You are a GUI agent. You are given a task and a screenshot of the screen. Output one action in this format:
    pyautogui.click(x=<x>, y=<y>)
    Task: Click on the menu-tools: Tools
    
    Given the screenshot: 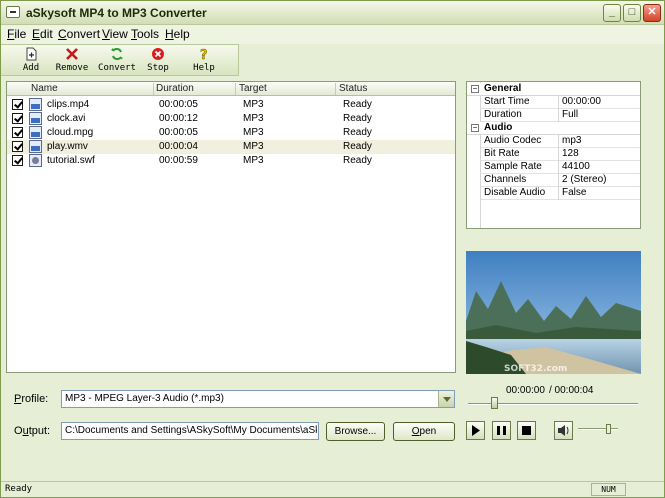 What is the action you would take?
    pyautogui.click(x=145, y=34)
    